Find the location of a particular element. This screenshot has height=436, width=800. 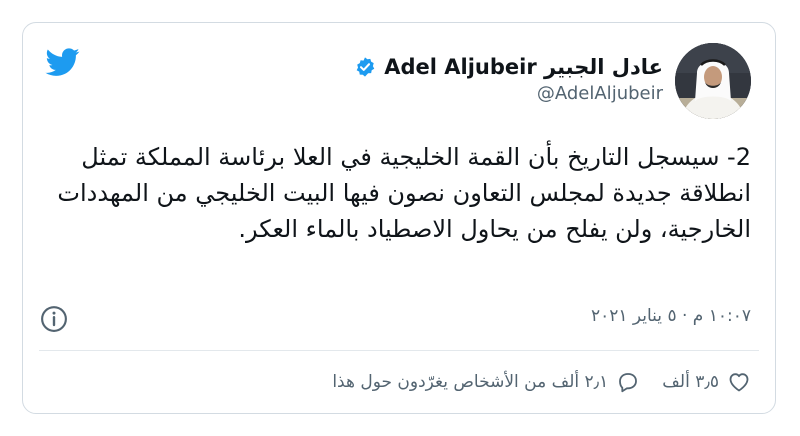

divider is located at coordinates (399, 350).